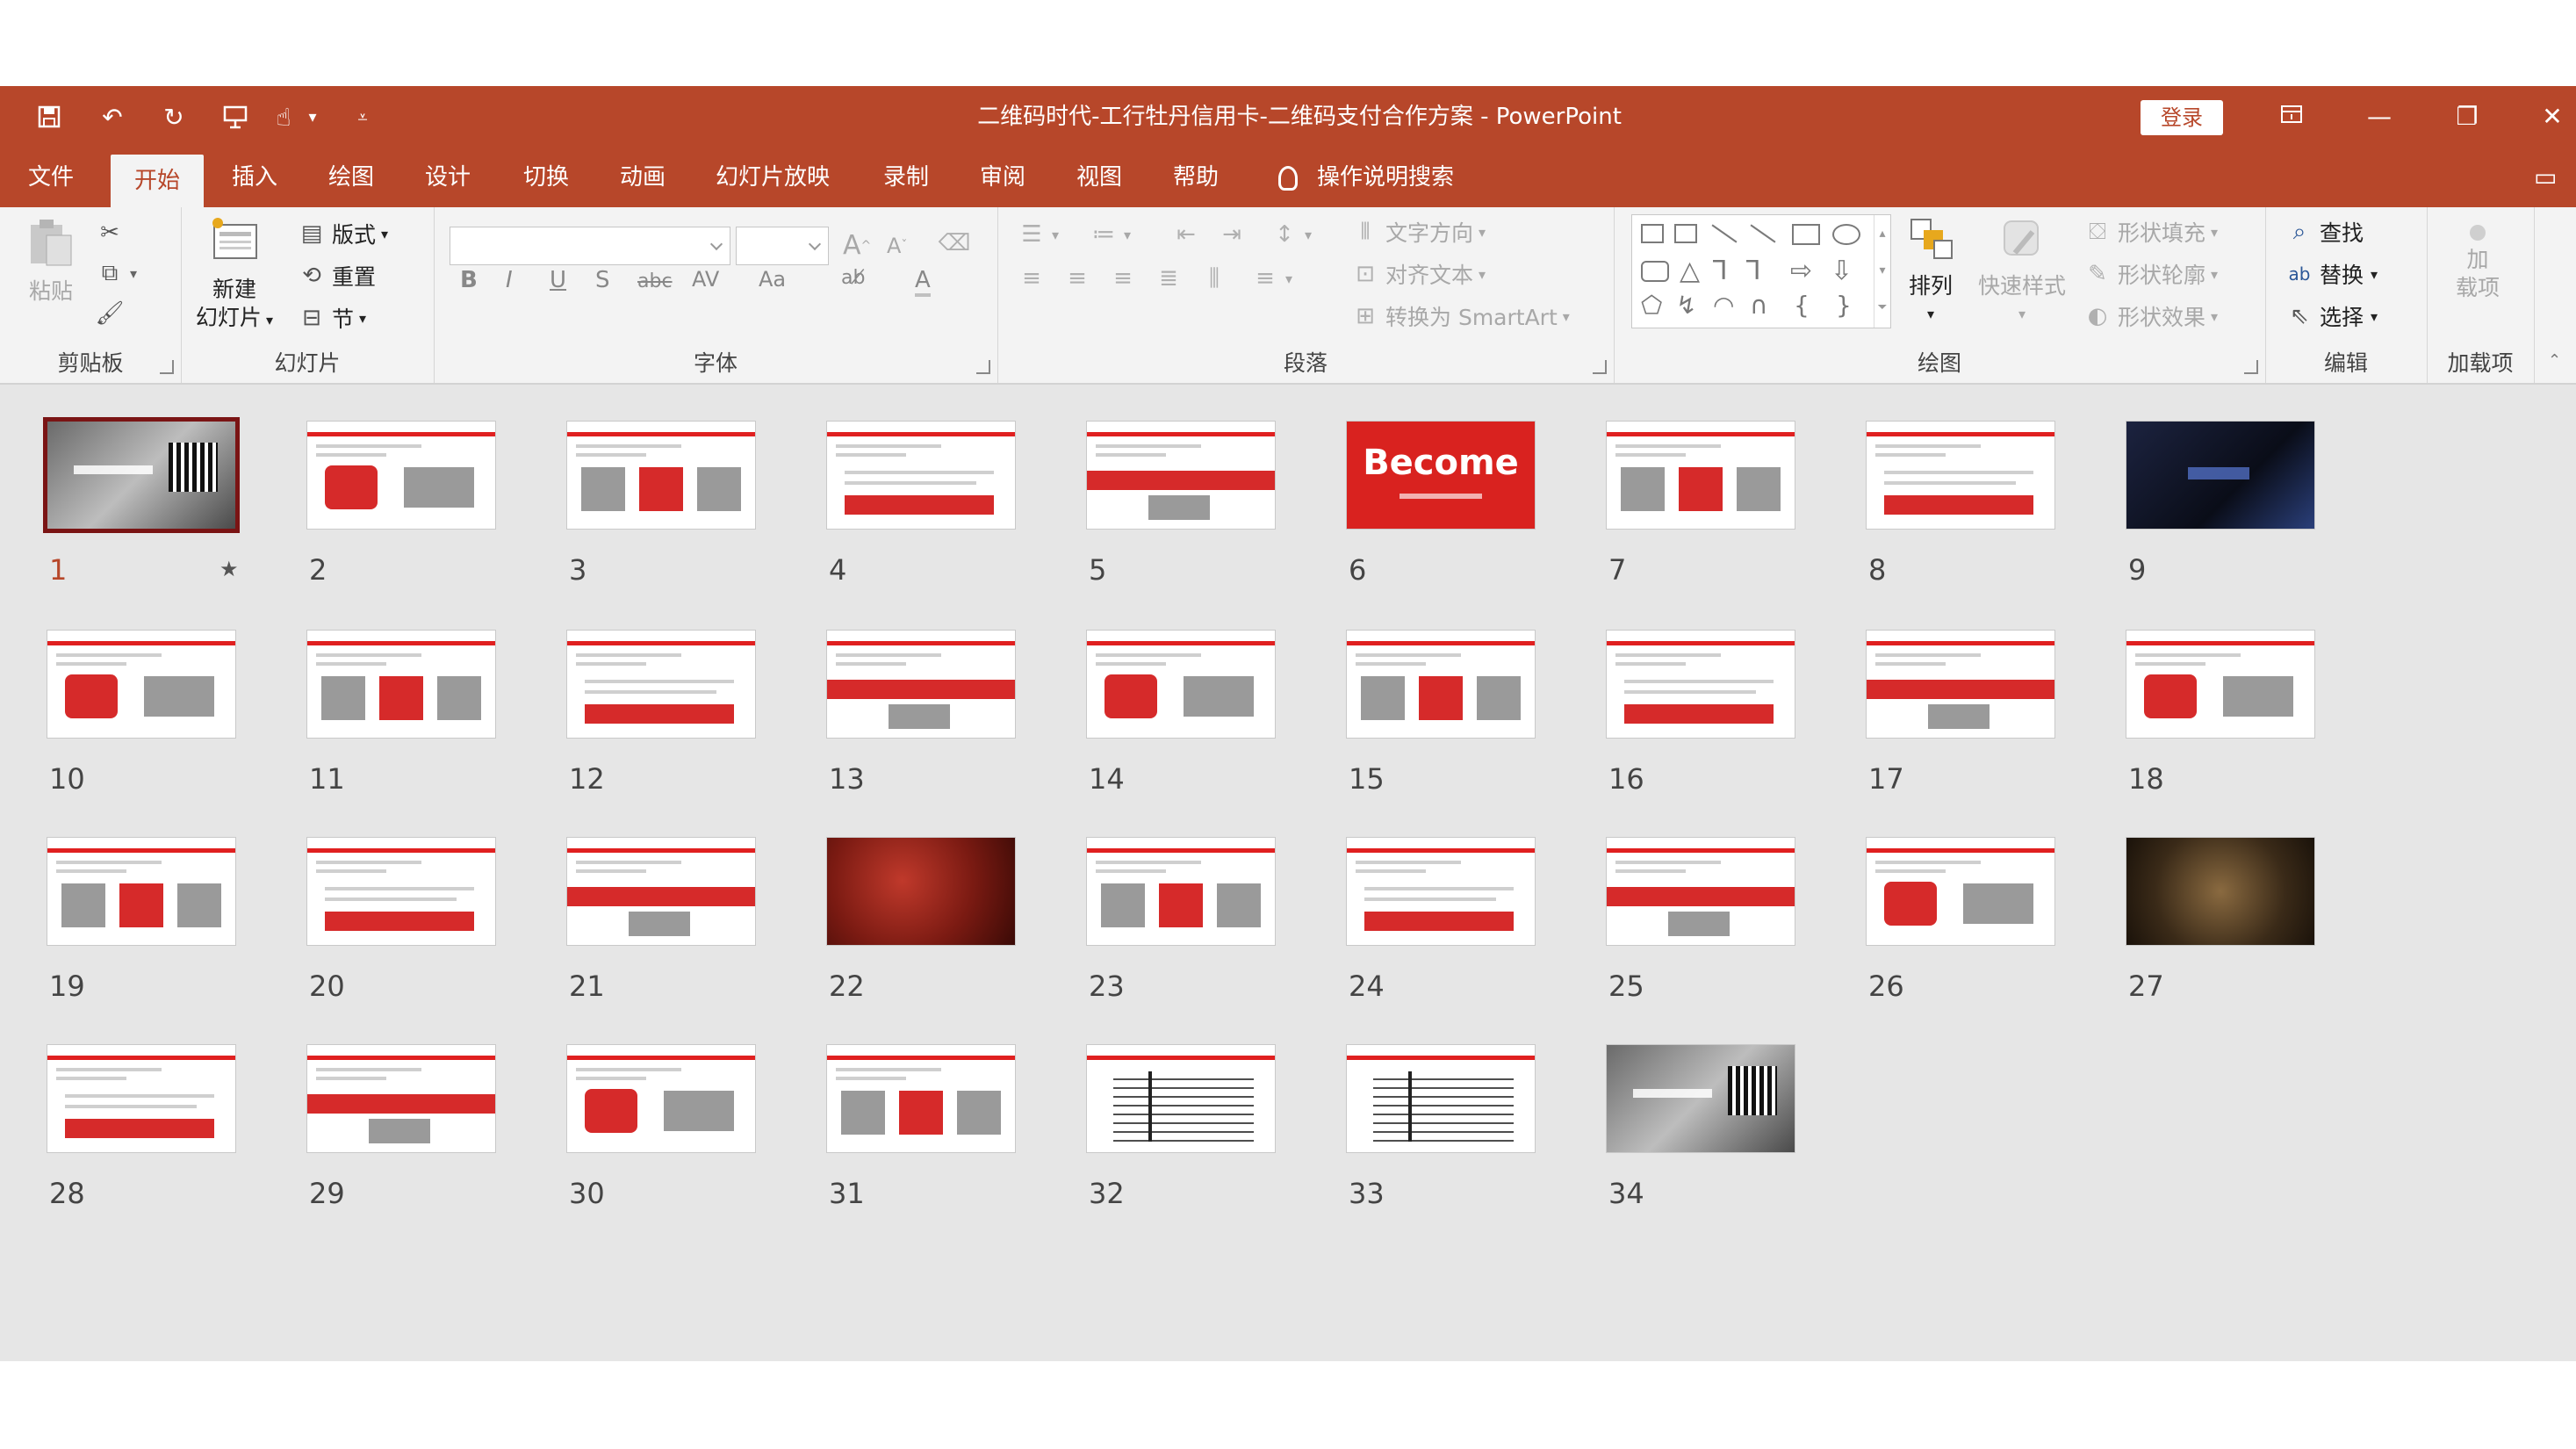  What do you see at coordinates (362, 116) in the screenshot?
I see `customize-icon: ⩡` at bounding box center [362, 116].